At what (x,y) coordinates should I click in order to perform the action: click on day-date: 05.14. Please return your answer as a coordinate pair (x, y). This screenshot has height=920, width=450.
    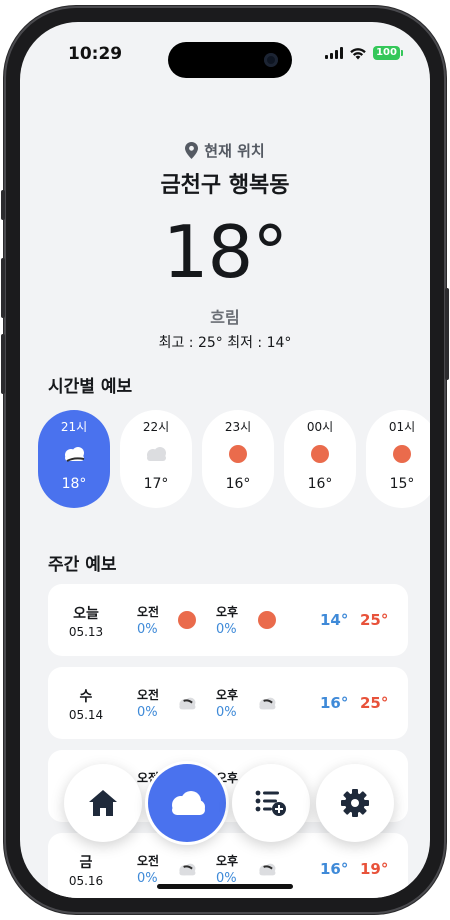
    Looking at the image, I should click on (86, 715).